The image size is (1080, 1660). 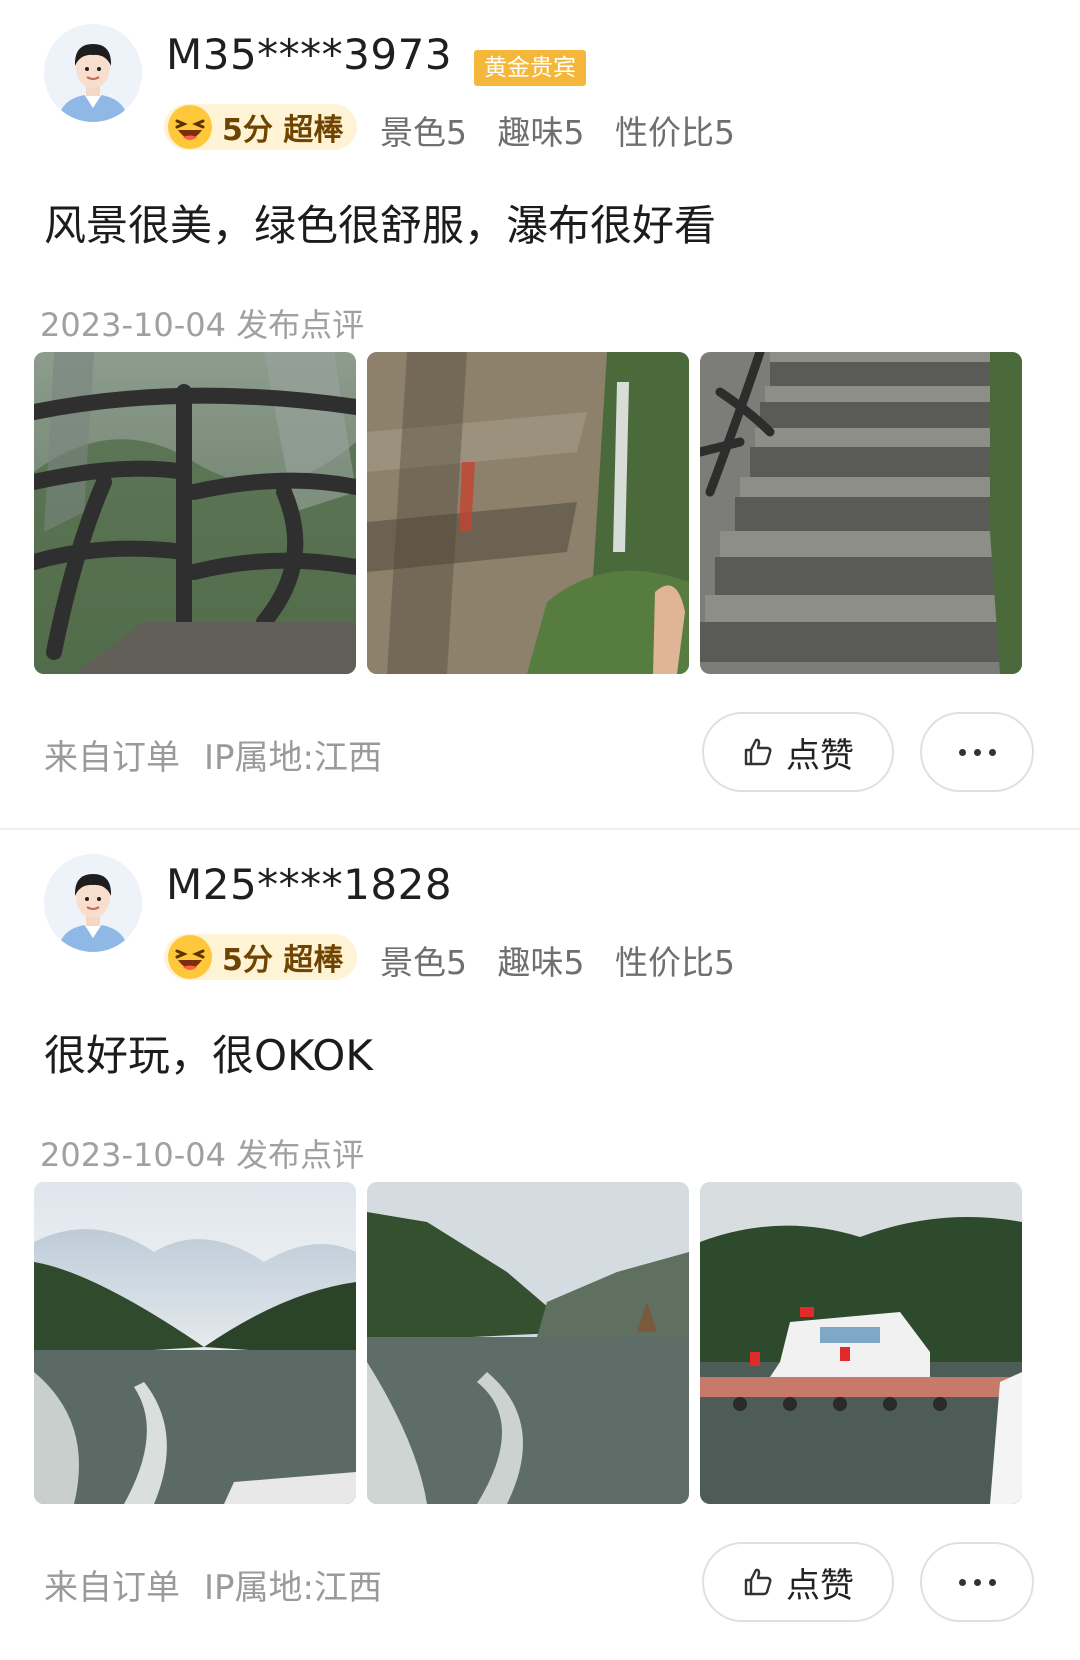 What do you see at coordinates (861, 1343) in the screenshot?
I see `pier-boat-flags-photo` at bounding box center [861, 1343].